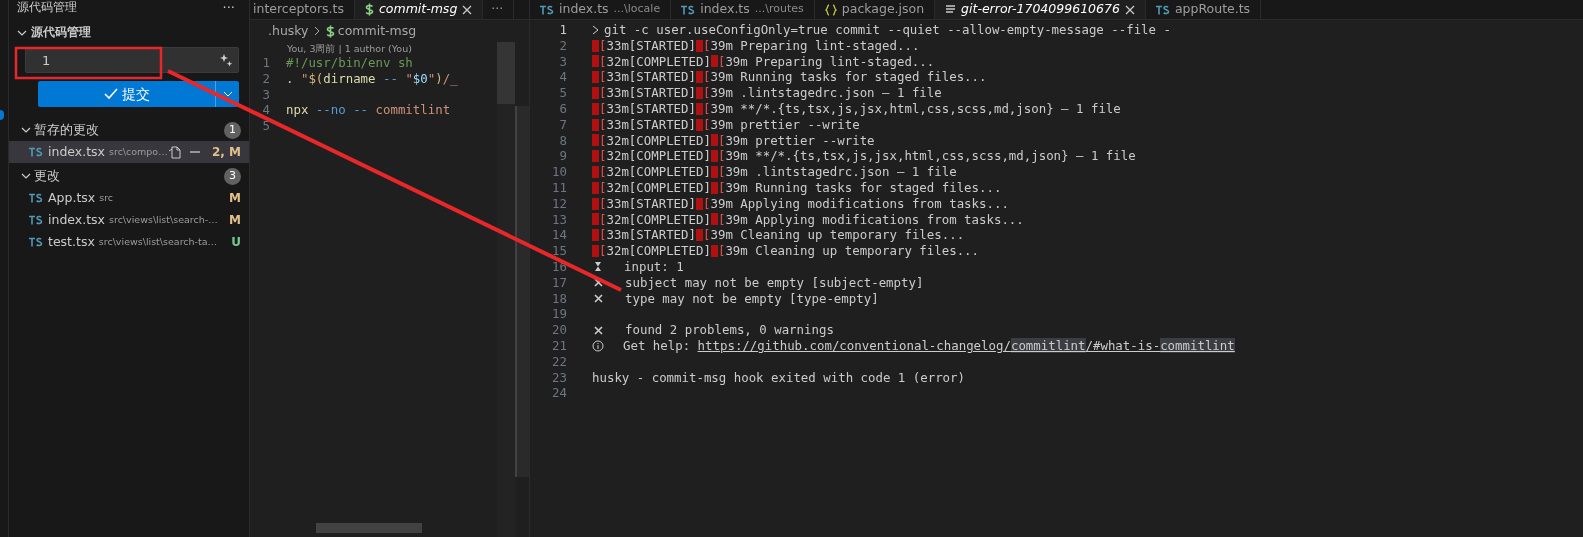 The height and width of the screenshot is (537, 1583). Describe the element at coordinates (562, 61) in the screenshot. I see `line-number: 3` at that location.